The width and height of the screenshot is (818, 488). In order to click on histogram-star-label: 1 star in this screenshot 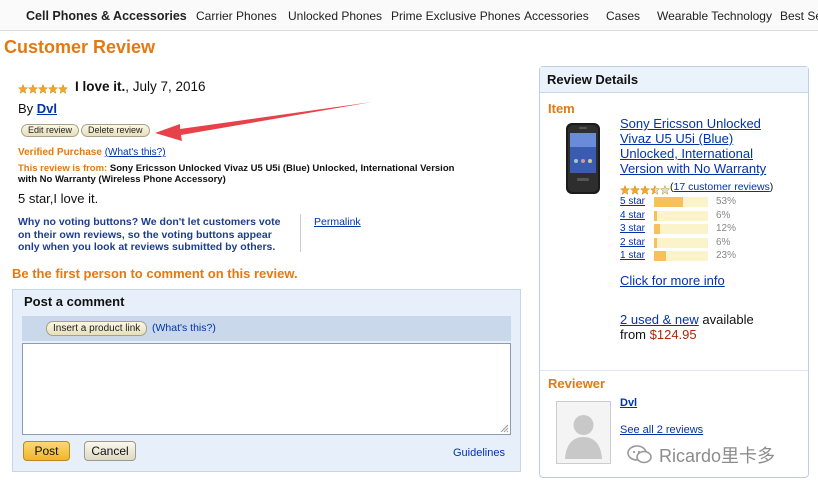, I will do `click(632, 255)`.